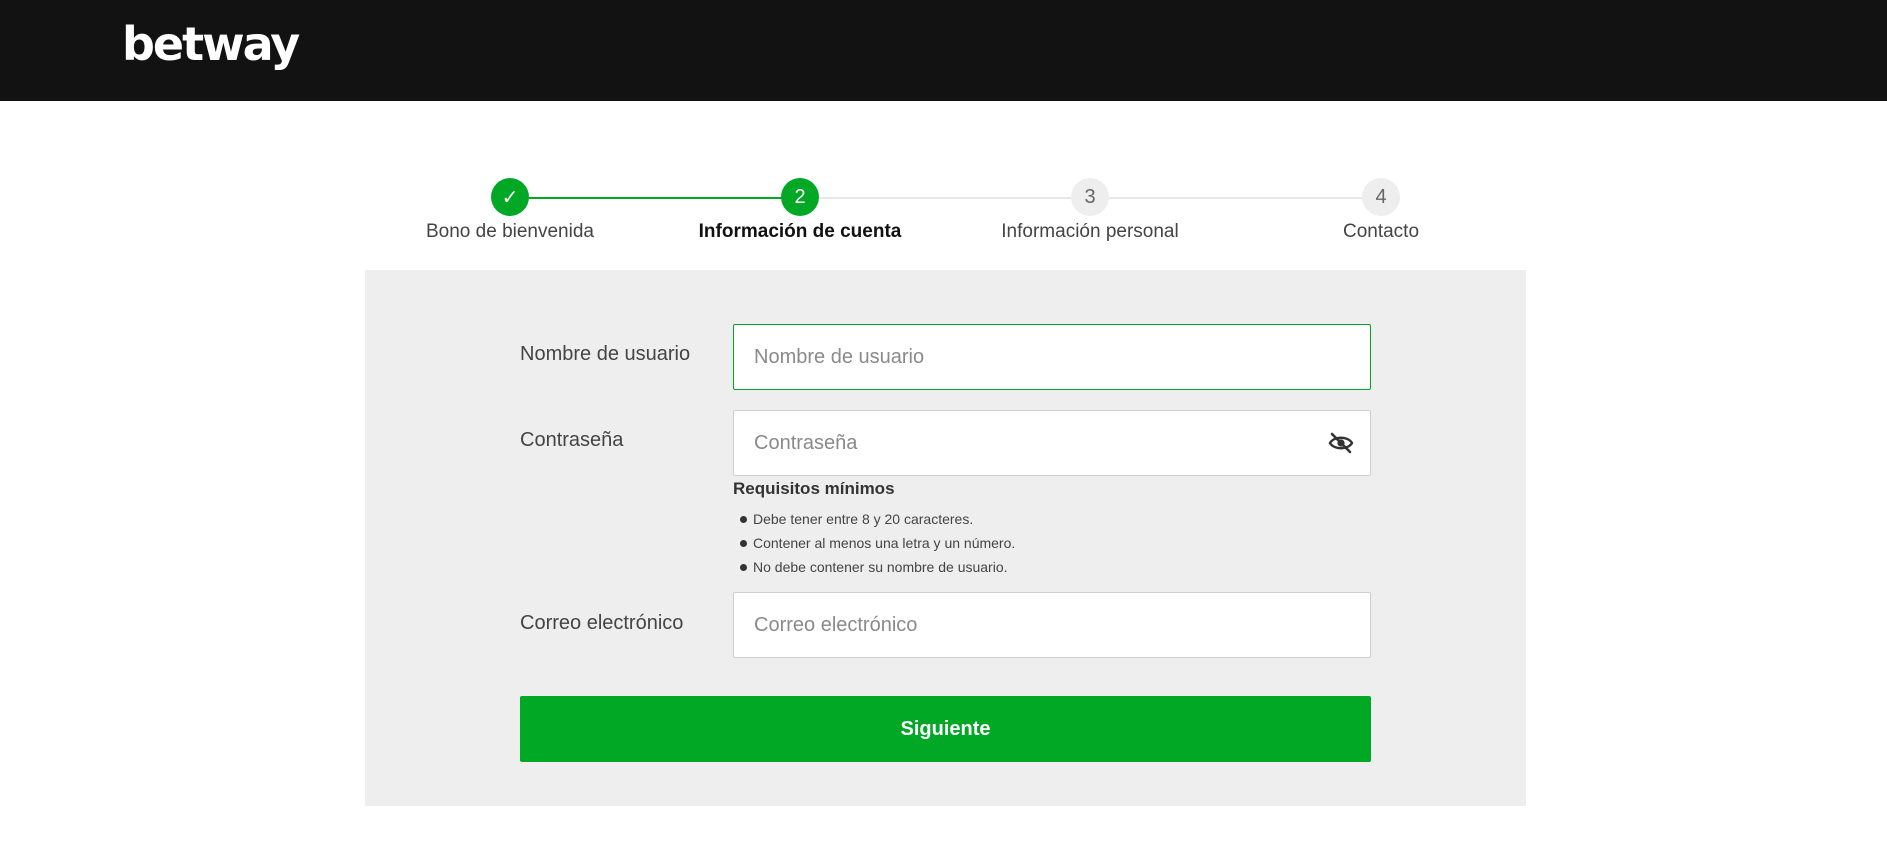 The width and height of the screenshot is (1887, 848). I want to click on step-3-label: Información personal, so click(1090, 231).